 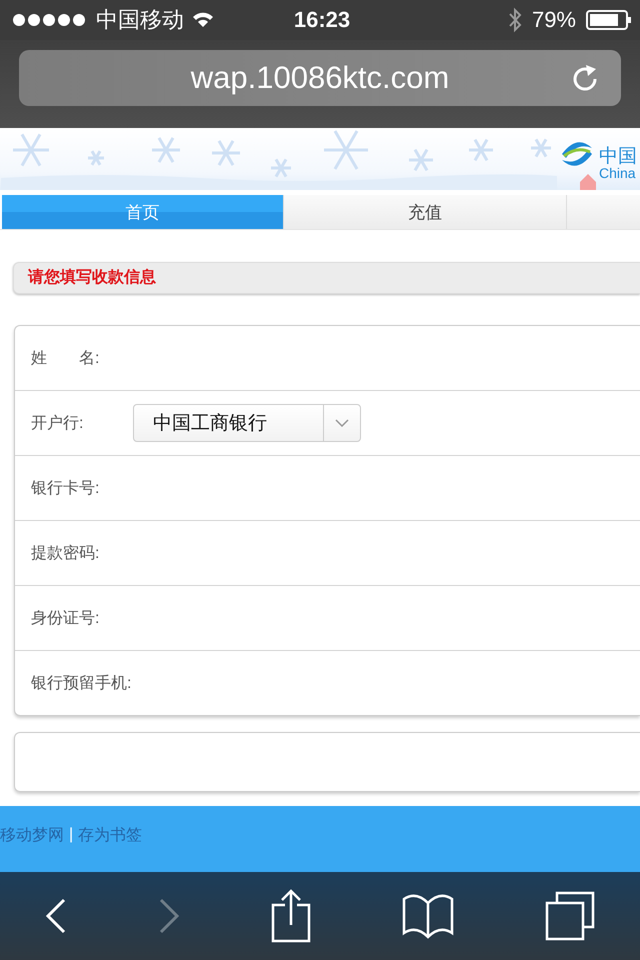 What do you see at coordinates (65, 618) in the screenshot?
I see `field-label: 身份证号:` at bounding box center [65, 618].